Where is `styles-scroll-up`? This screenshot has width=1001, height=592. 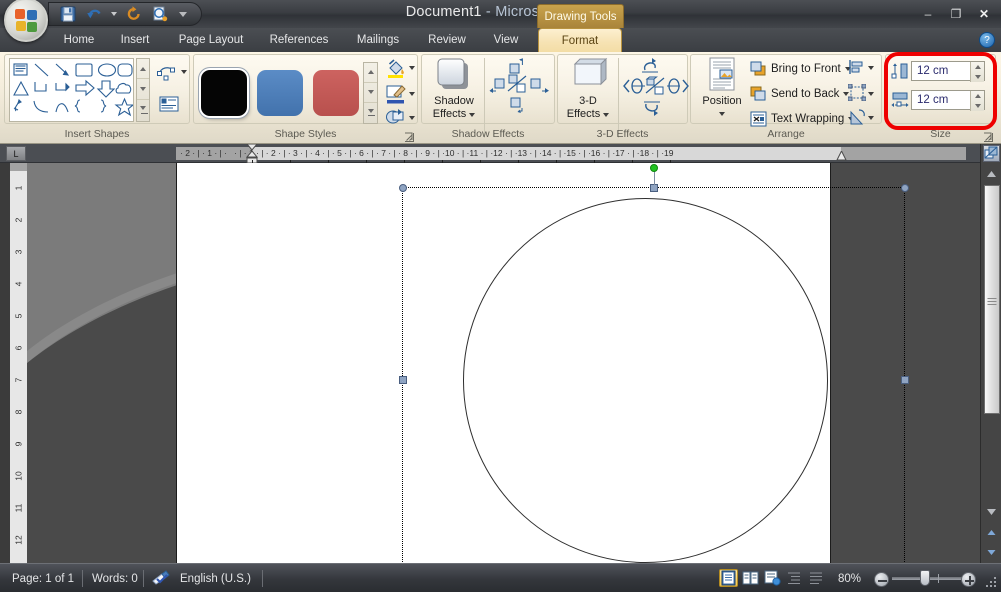 styles-scroll-up is located at coordinates (370, 73).